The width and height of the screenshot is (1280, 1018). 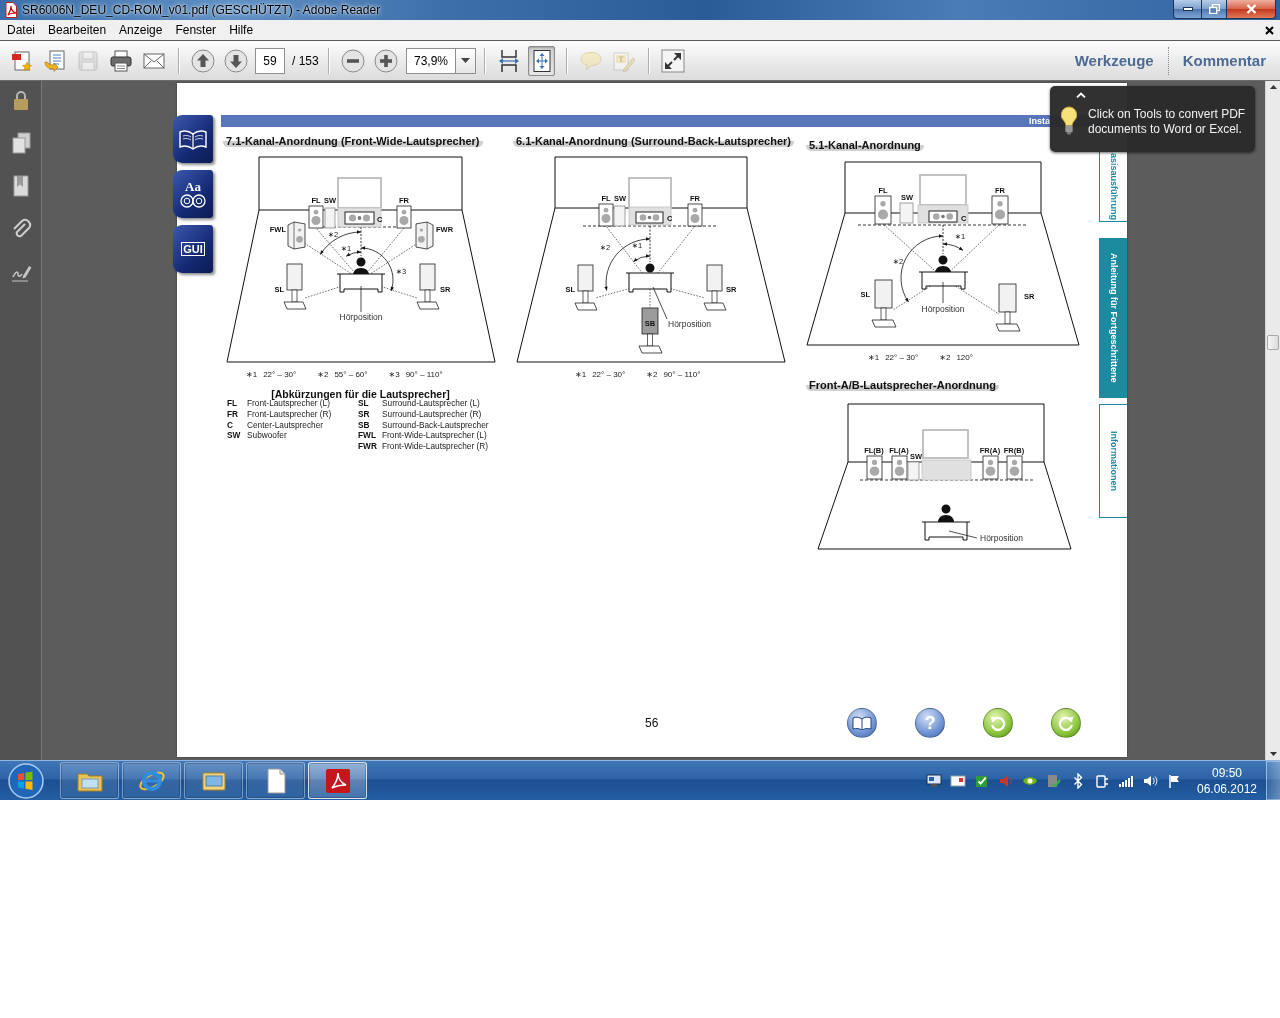 What do you see at coordinates (1174, 780) in the screenshot?
I see `flag-icon` at bounding box center [1174, 780].